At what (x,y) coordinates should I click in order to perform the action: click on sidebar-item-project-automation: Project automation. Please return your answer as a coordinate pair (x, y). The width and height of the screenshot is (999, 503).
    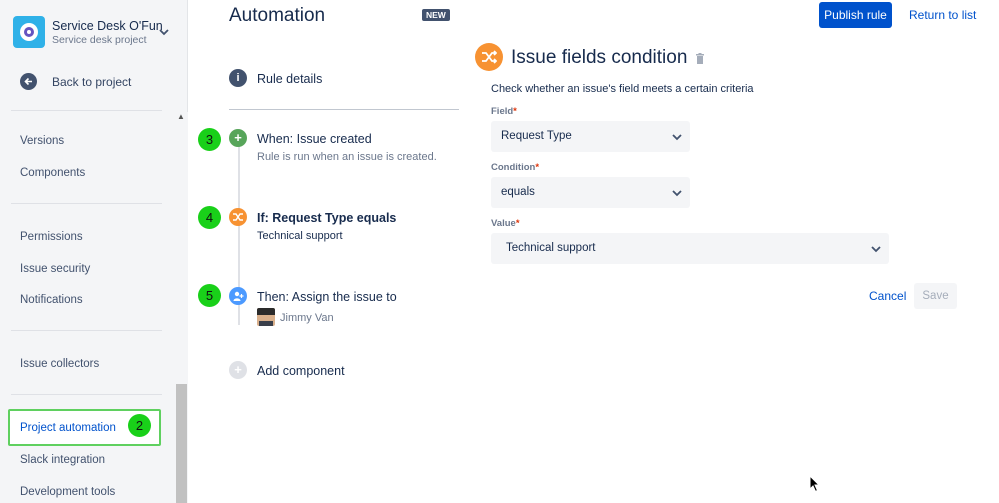
    Looking at the image, I should click on (68, 428).